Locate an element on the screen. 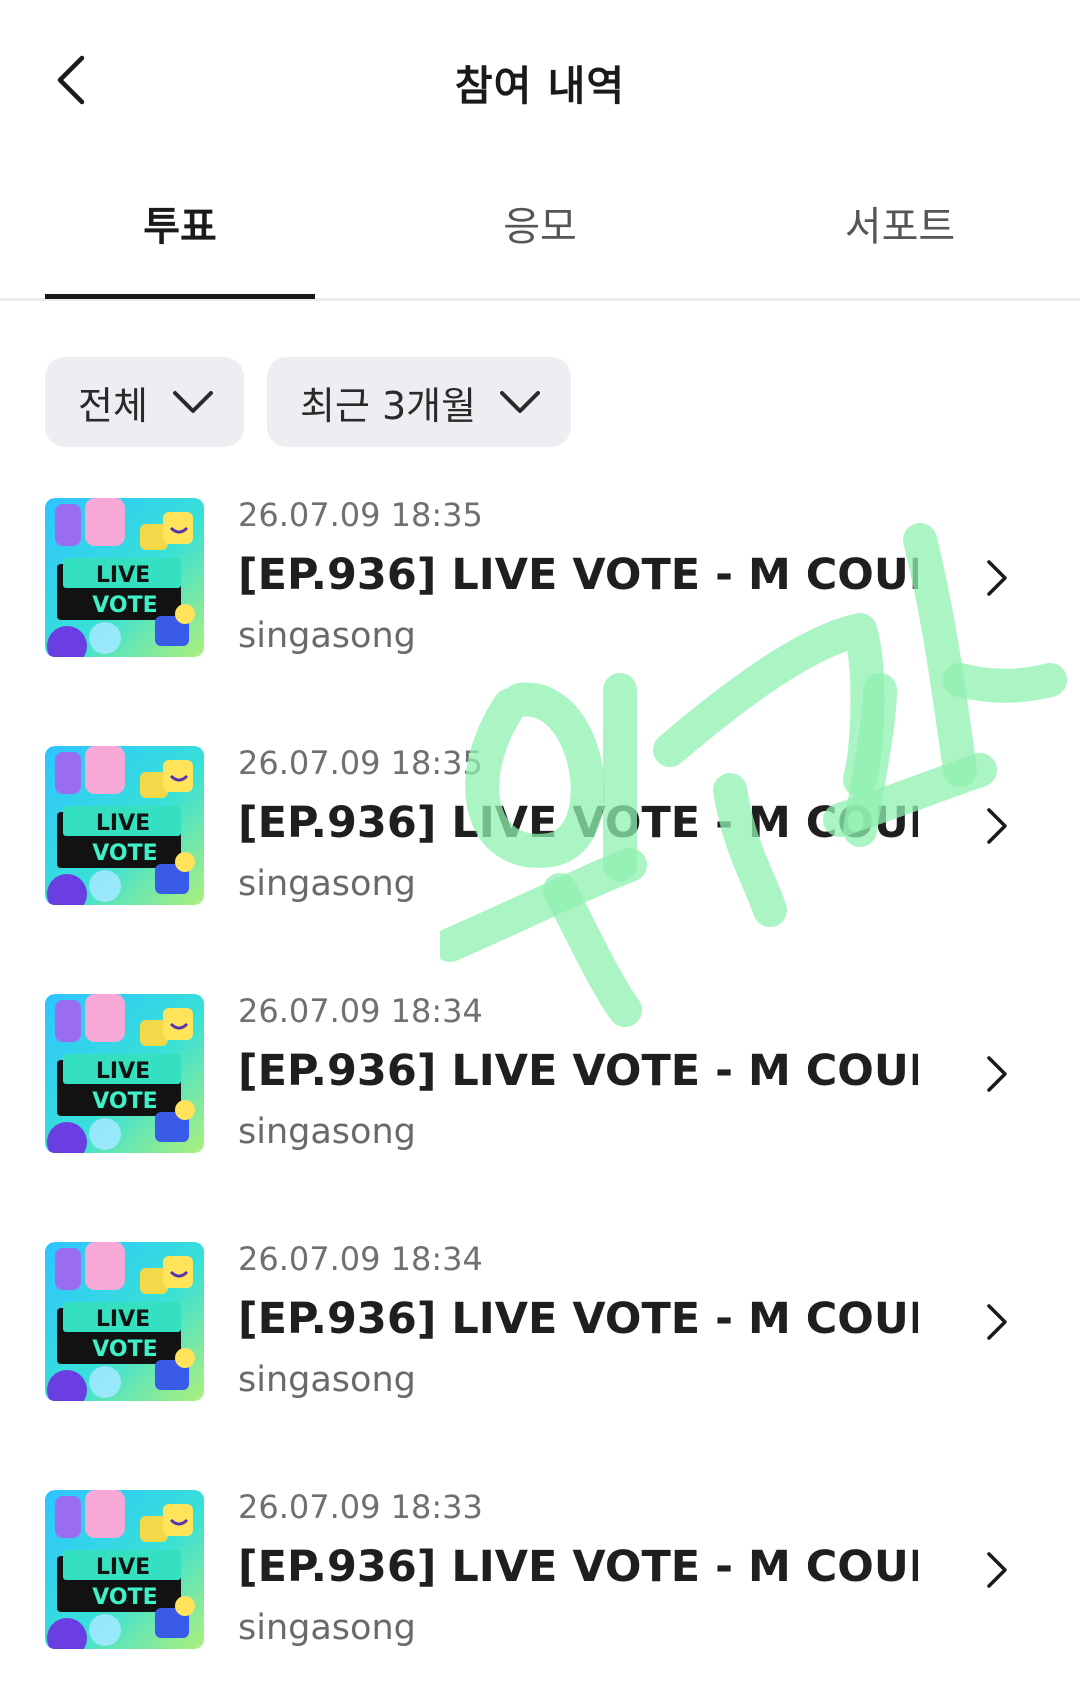 The width and height of the screenshot is (1080, 1707). filter-all-dropdown: 전체 is located at coordinates (144, 402).